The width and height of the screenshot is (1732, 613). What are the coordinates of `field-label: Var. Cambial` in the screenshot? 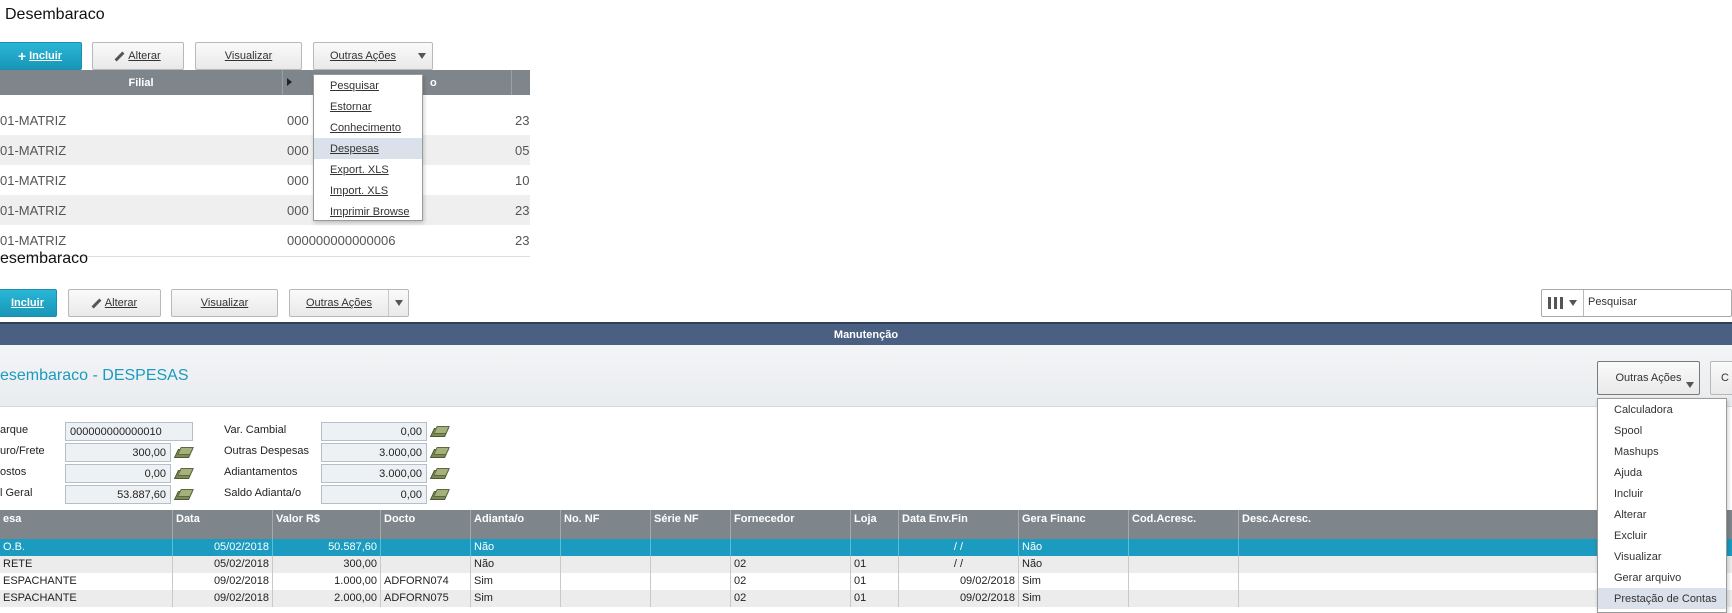 It's located at (255, 430).